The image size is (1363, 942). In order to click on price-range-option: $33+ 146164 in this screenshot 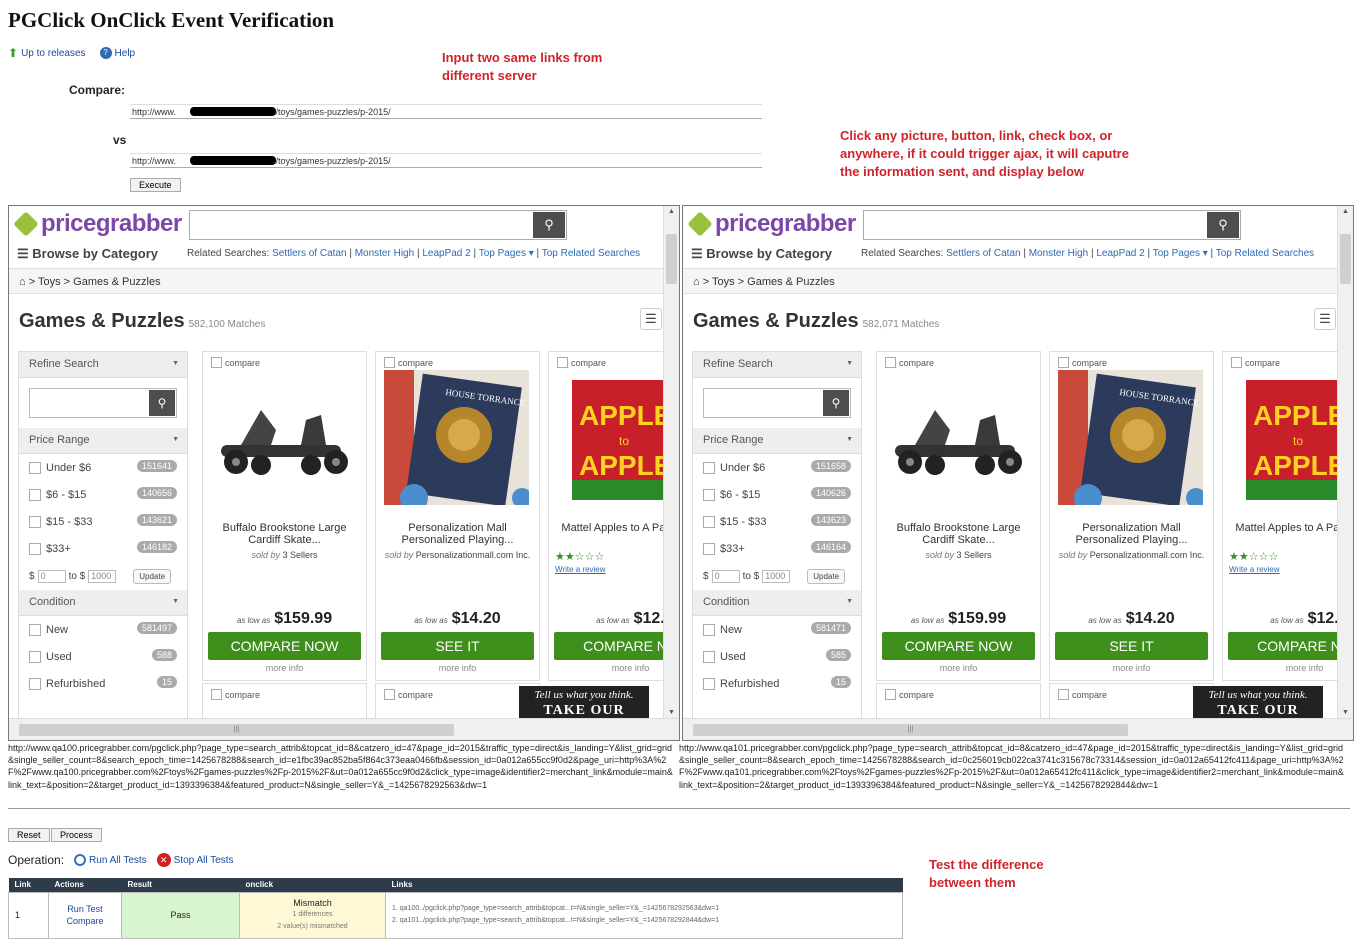, I will do `click(777, 548)`.